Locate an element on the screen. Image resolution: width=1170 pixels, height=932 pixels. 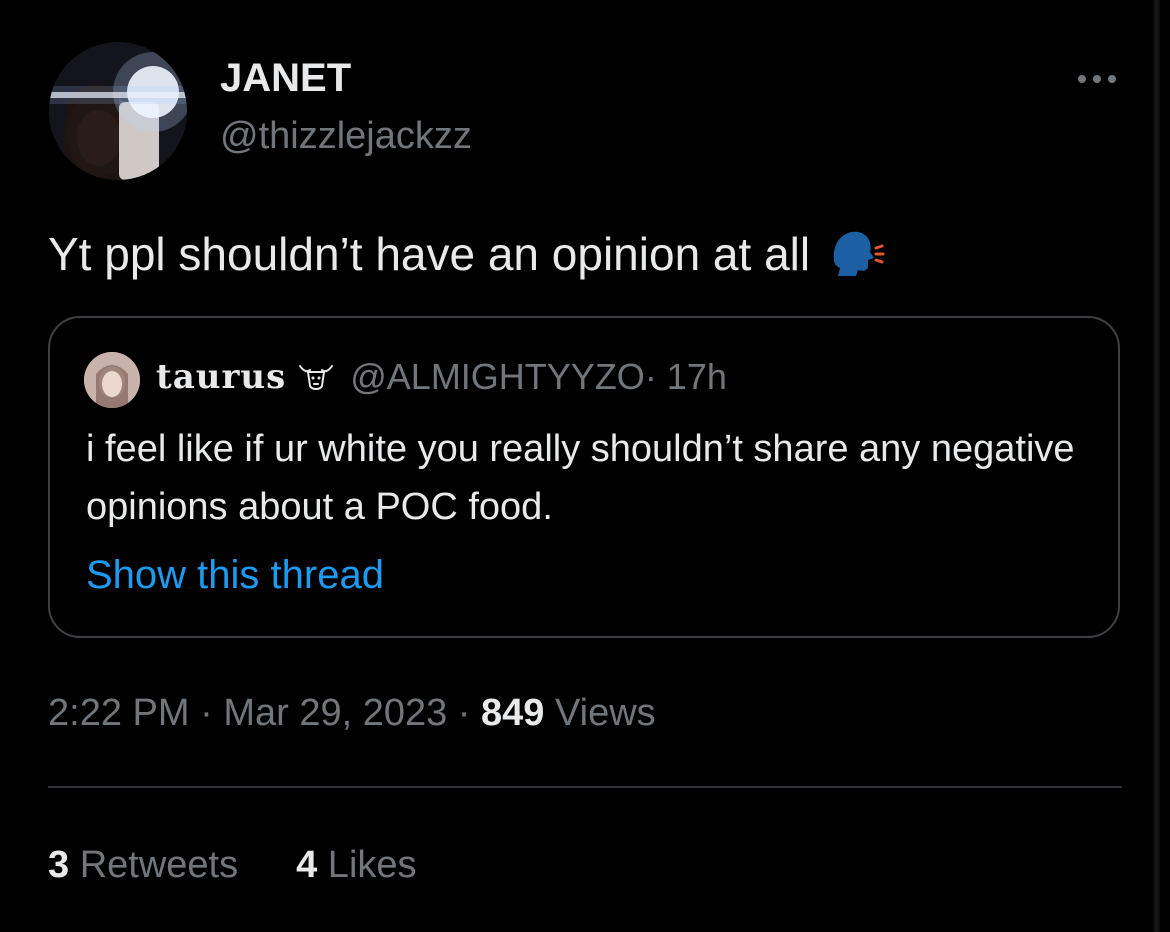
tweet-text: Yt ppl shouldn’t have an opinion at all is located at coordinates (467, 254).